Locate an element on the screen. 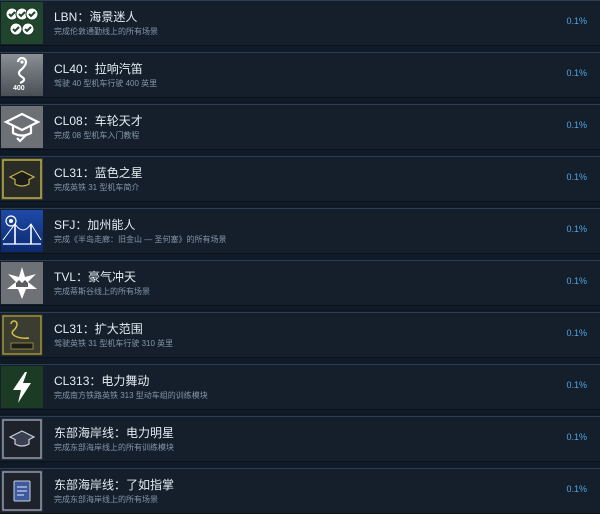  achievement-row: CL31：扩大范围 驾驶英铁 31 型机车行驶 310 英里 0.1% is located at coordinates (300, 335).